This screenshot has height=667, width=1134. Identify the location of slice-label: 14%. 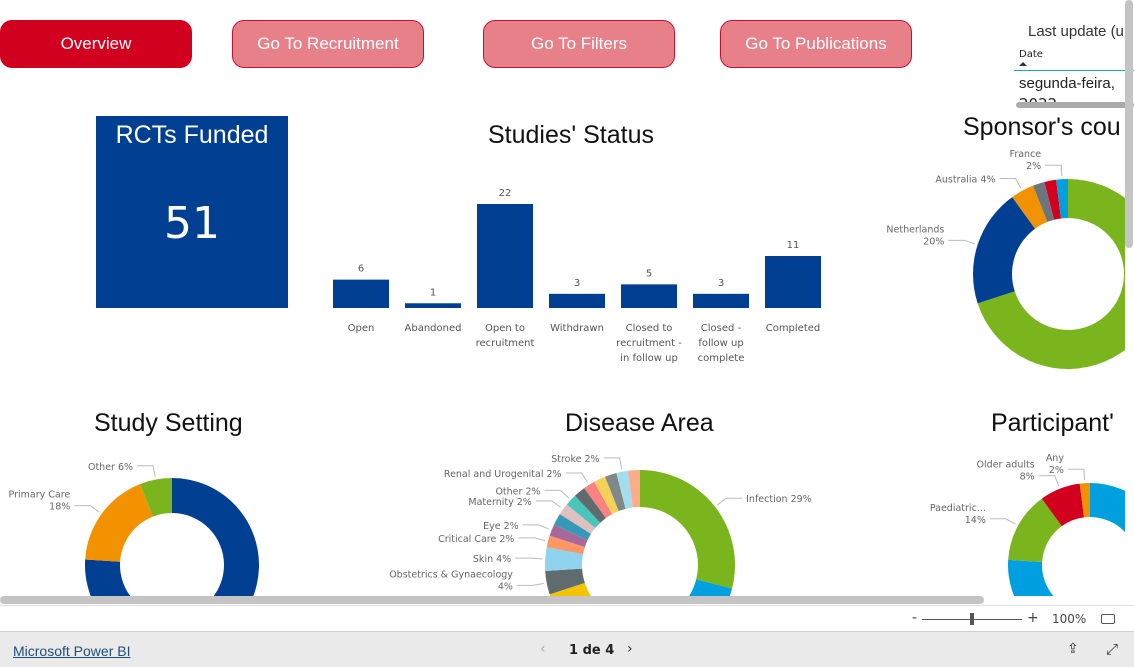
(975, 520).